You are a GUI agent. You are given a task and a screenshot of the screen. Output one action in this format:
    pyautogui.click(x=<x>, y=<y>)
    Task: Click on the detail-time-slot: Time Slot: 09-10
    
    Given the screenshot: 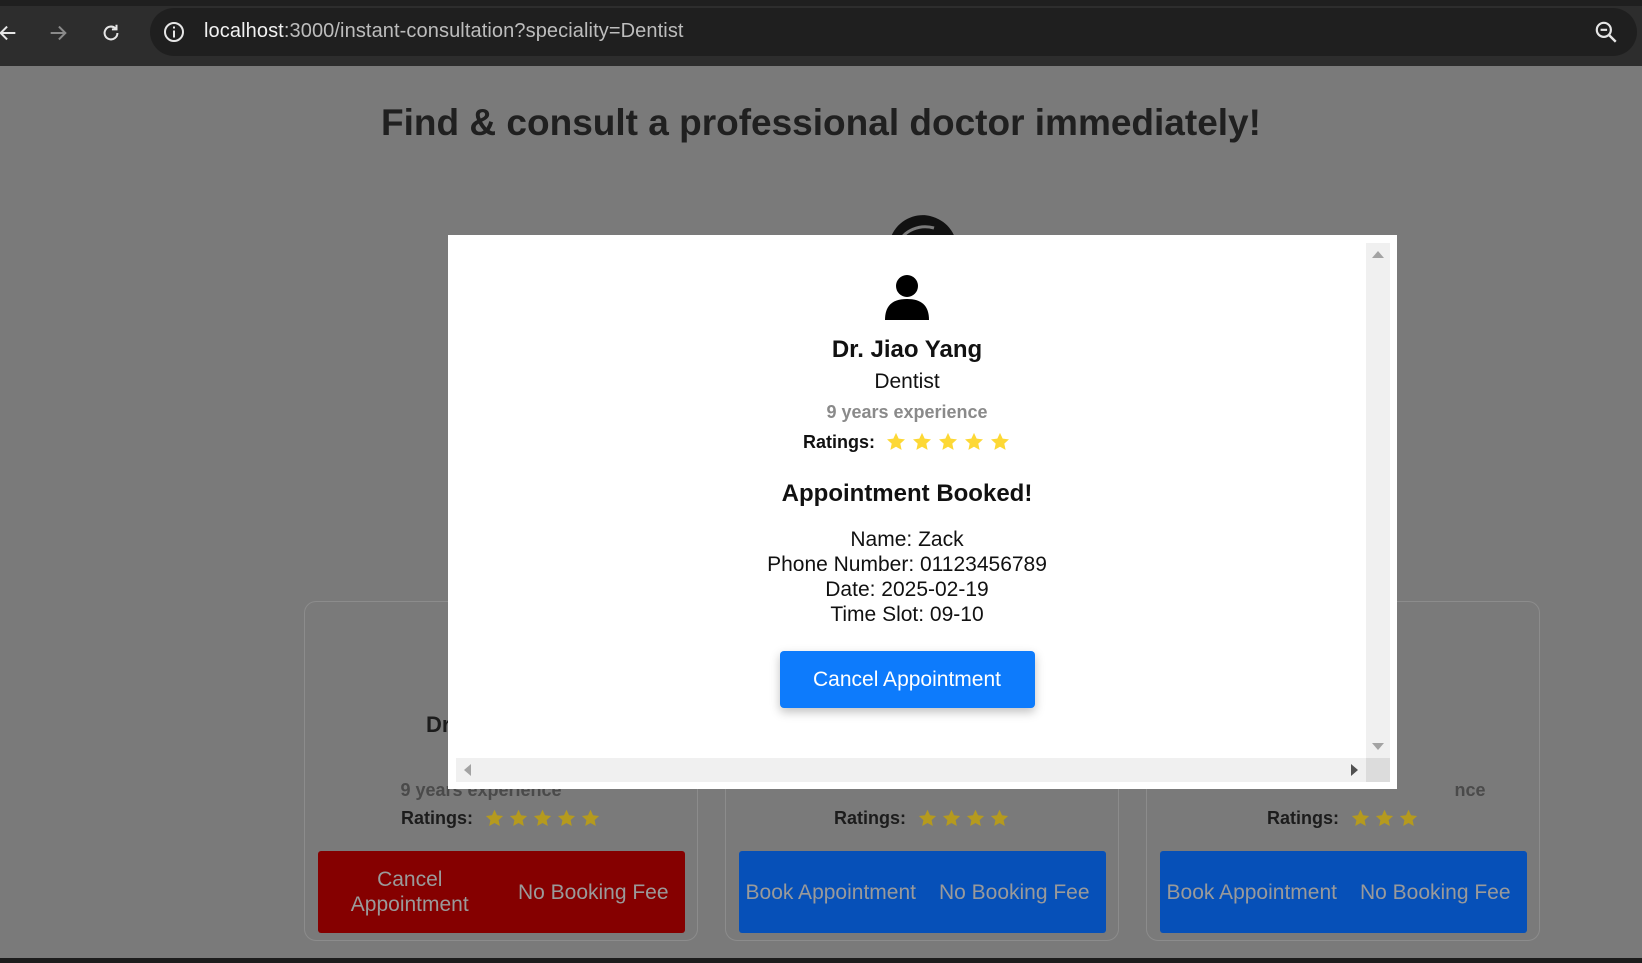 What is the action you would take?
    pyautogui.click(x=907, y=614)
    